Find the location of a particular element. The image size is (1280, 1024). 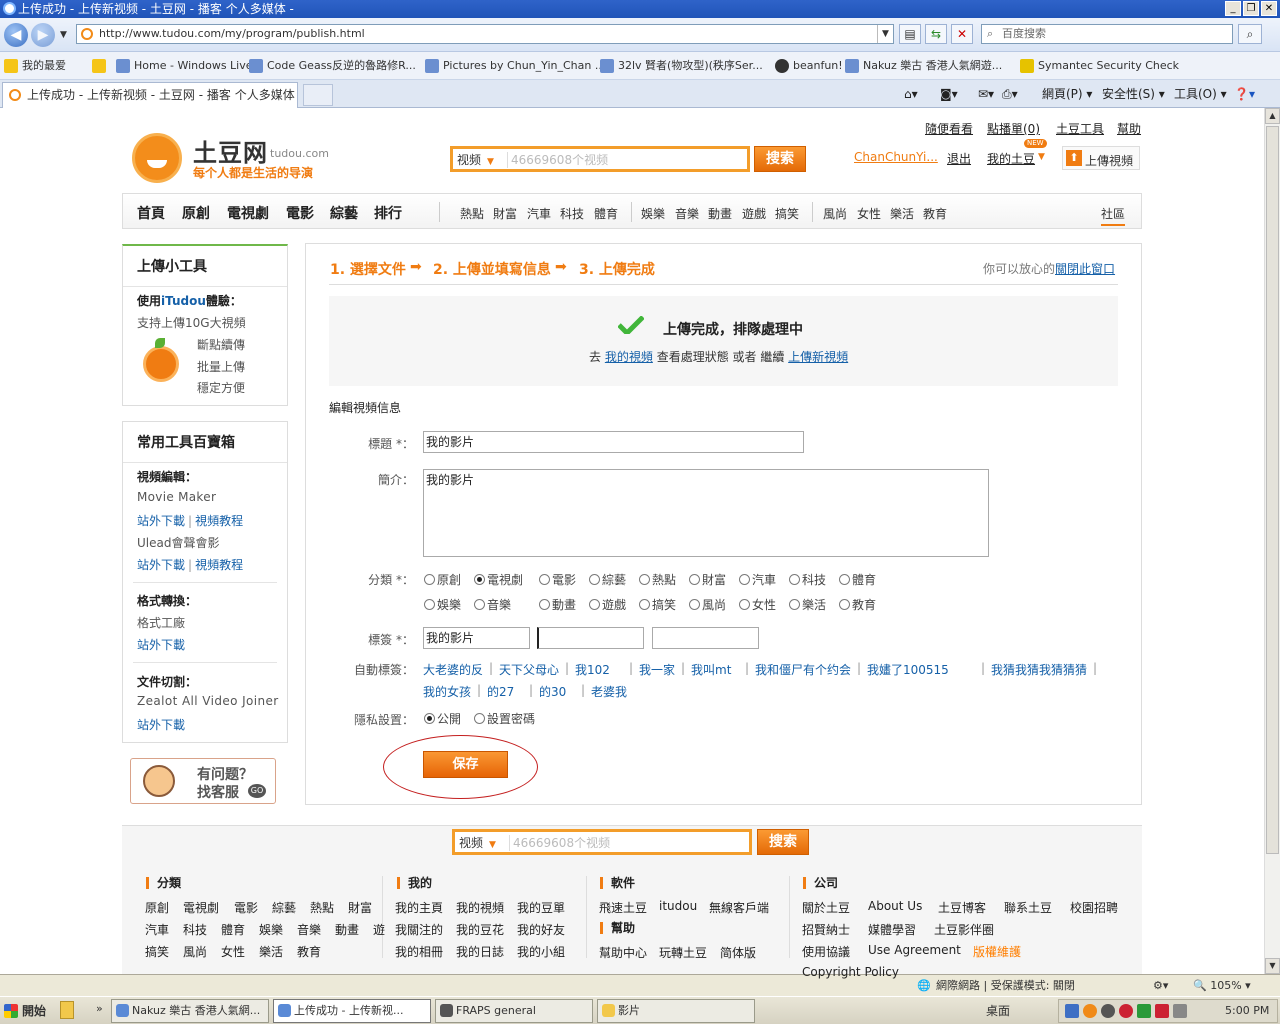

category-radio: 原創 is located at coordinates (442, 579).